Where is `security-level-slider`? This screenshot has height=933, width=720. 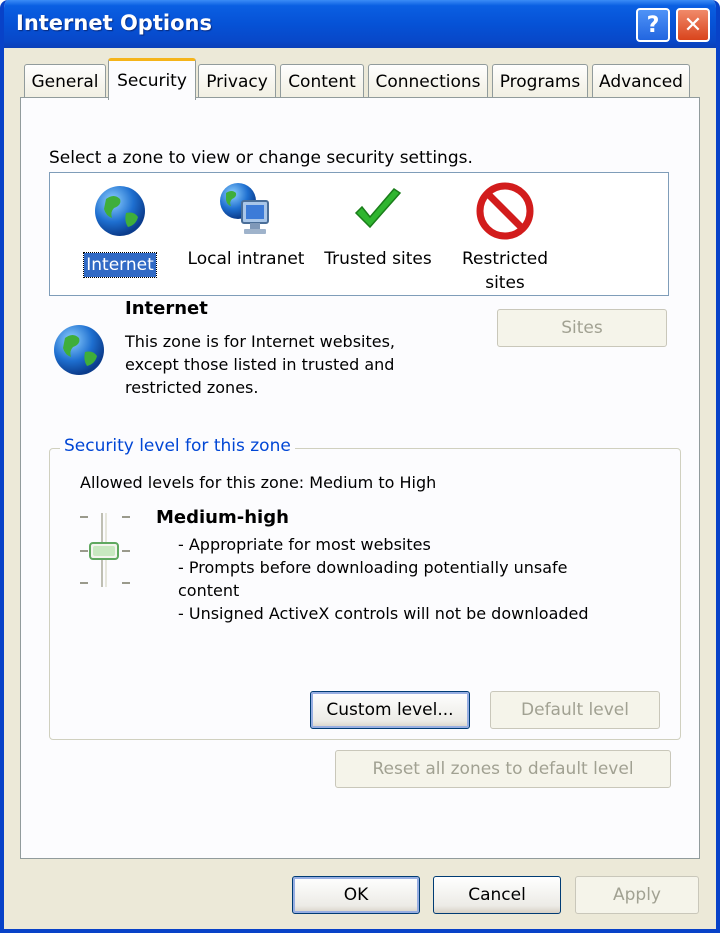
security-level-slider is located at coordinates (108, 551).